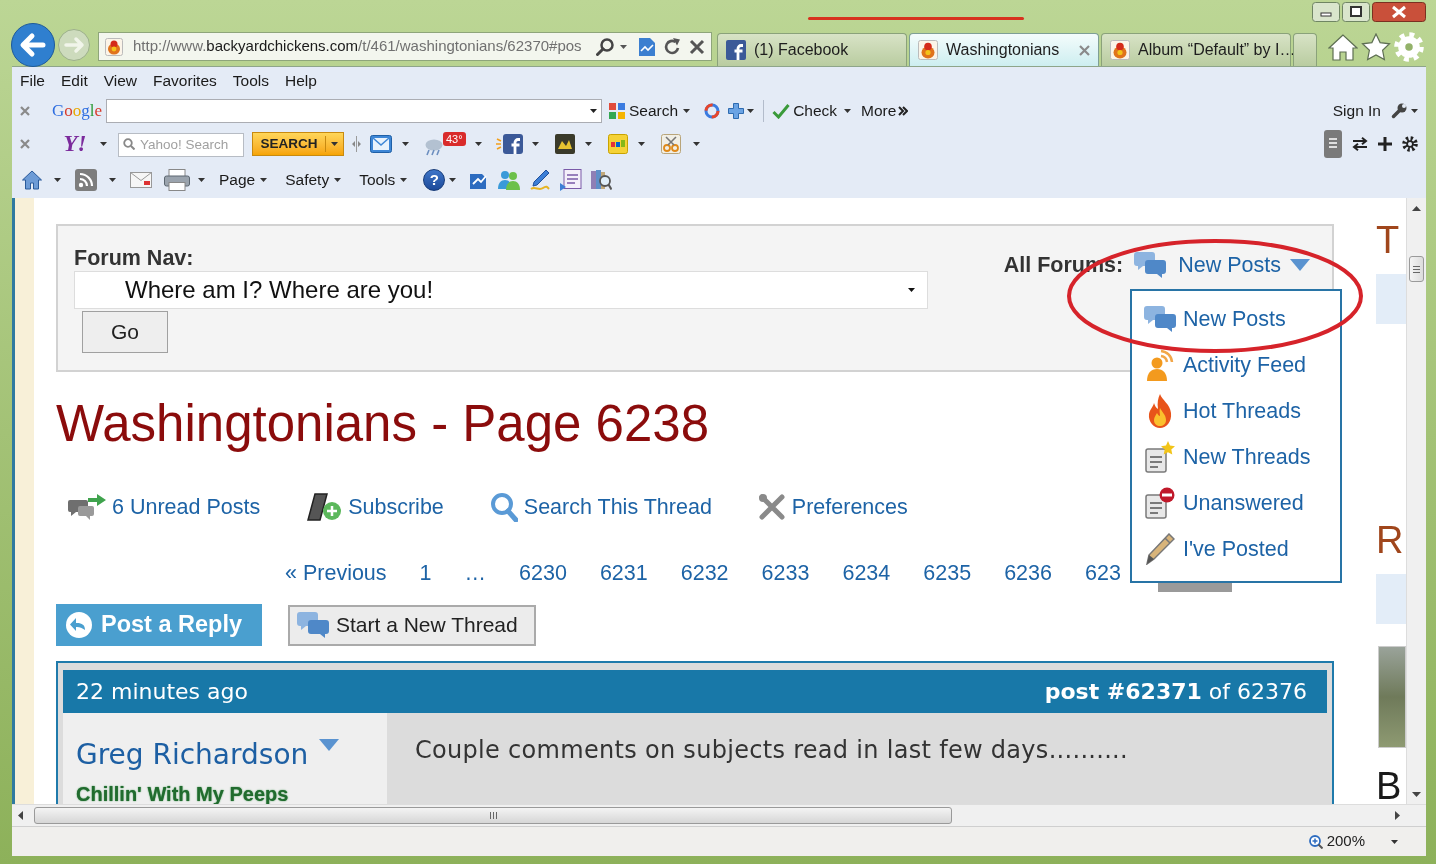 The image size is (1436, 864). I want to click on page-link: 6230, so click(543, 573).